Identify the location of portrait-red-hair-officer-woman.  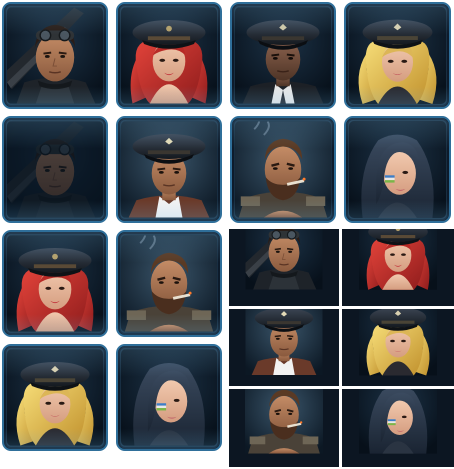
(169, 55).